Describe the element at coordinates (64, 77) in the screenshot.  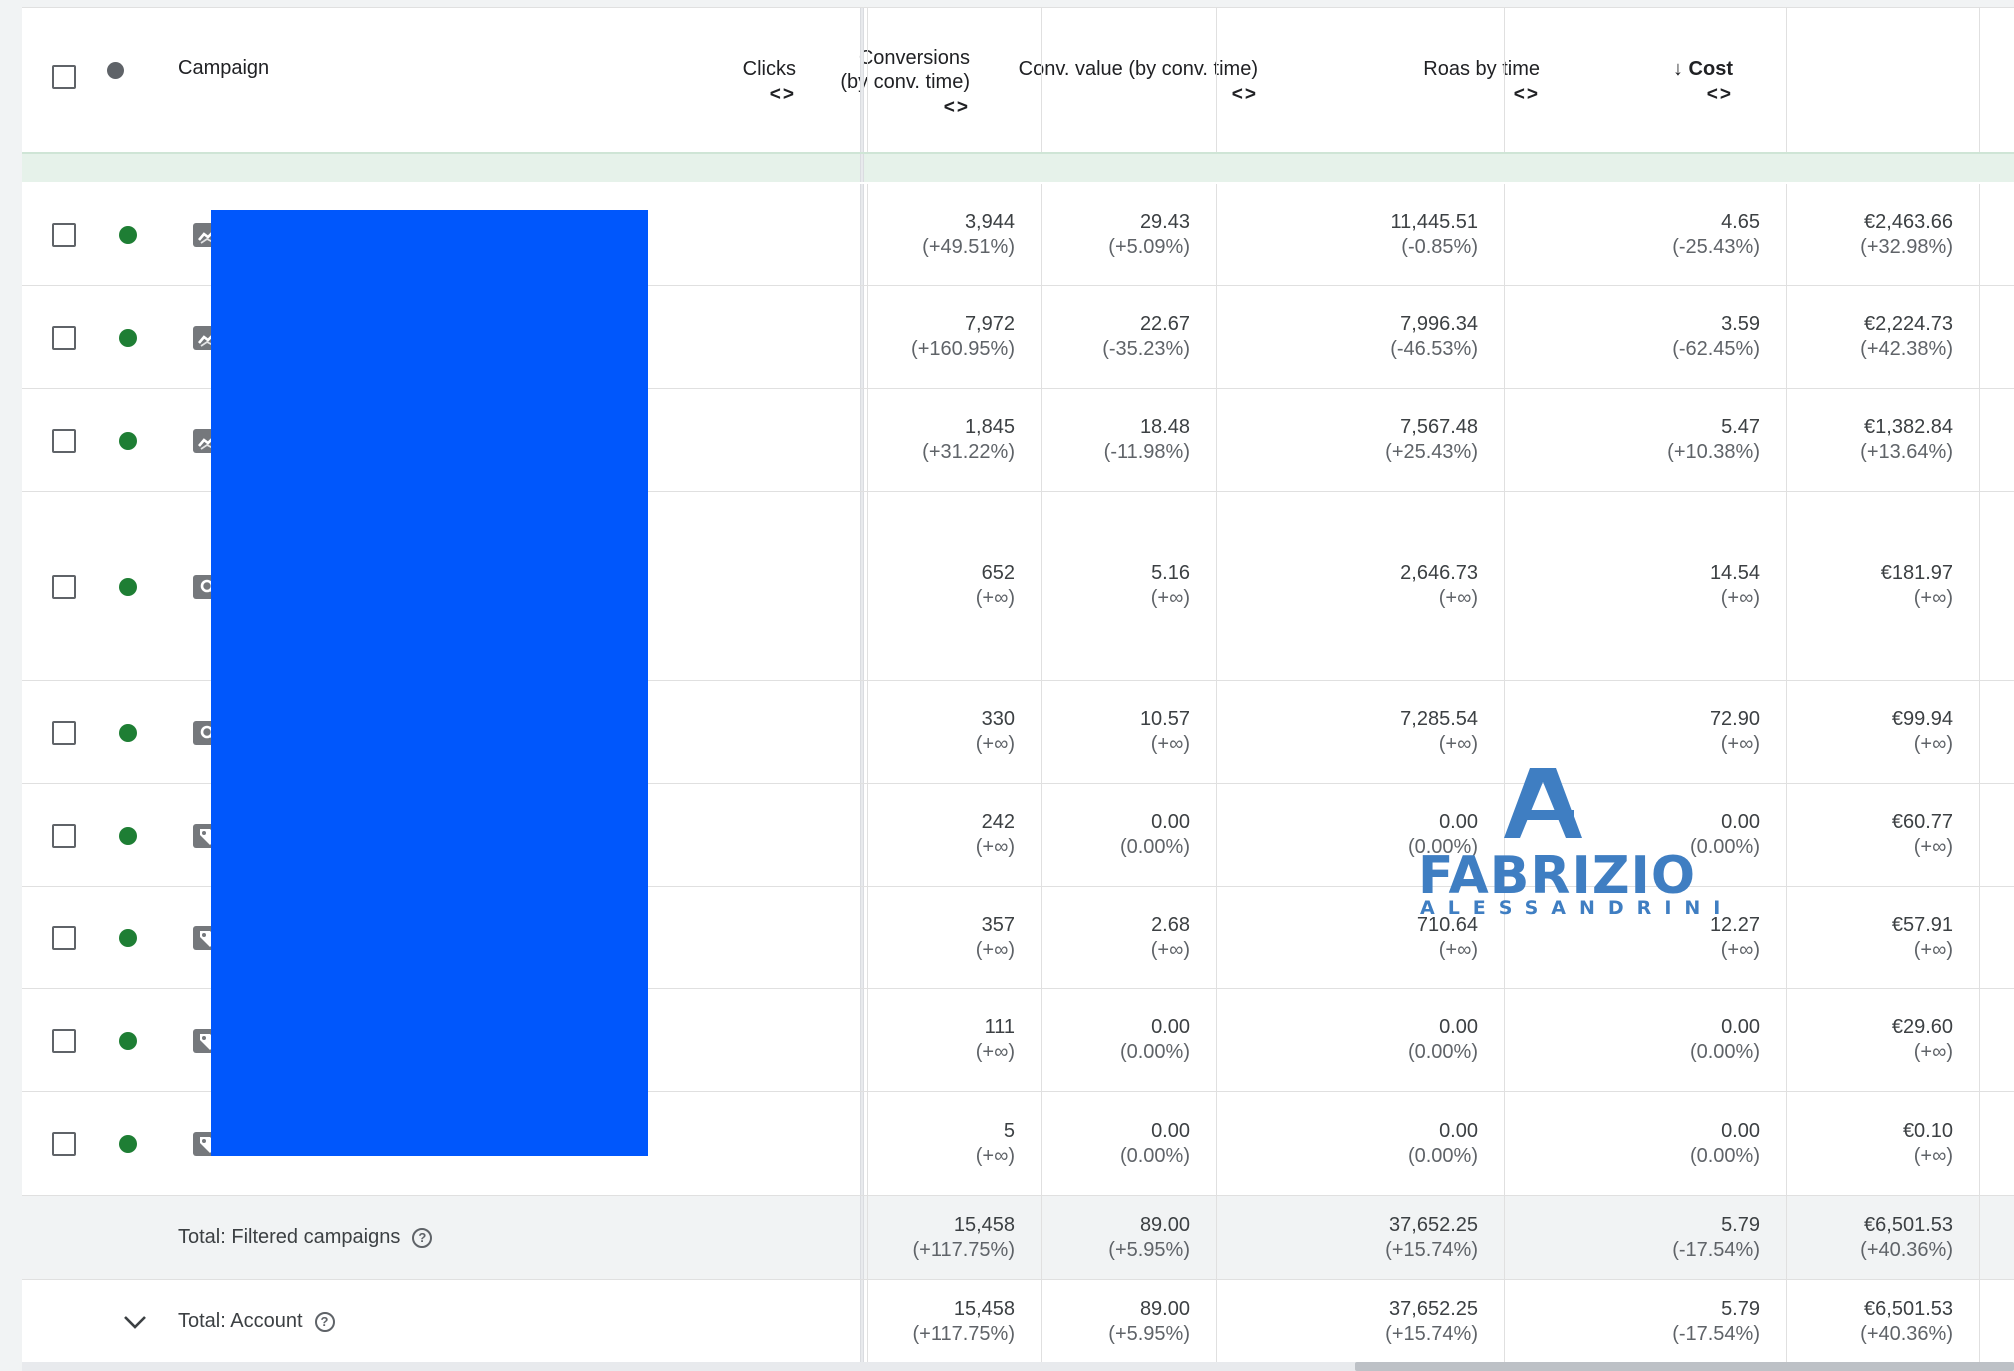
I see `select-all-checkbox` at that location.